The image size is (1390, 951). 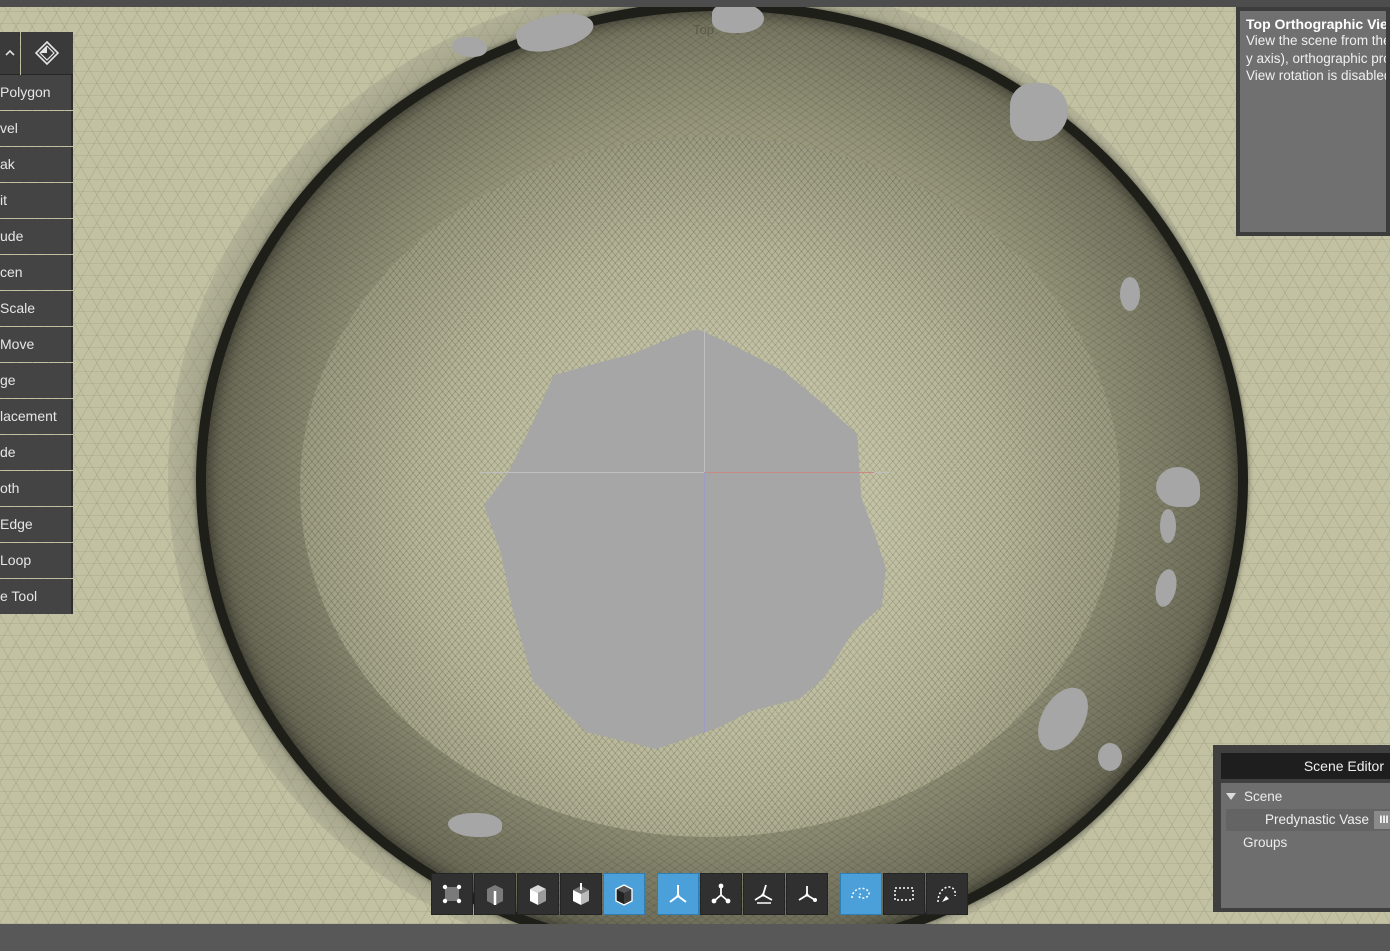 I want to click on tool-button: it, so click(x=36, y=200).